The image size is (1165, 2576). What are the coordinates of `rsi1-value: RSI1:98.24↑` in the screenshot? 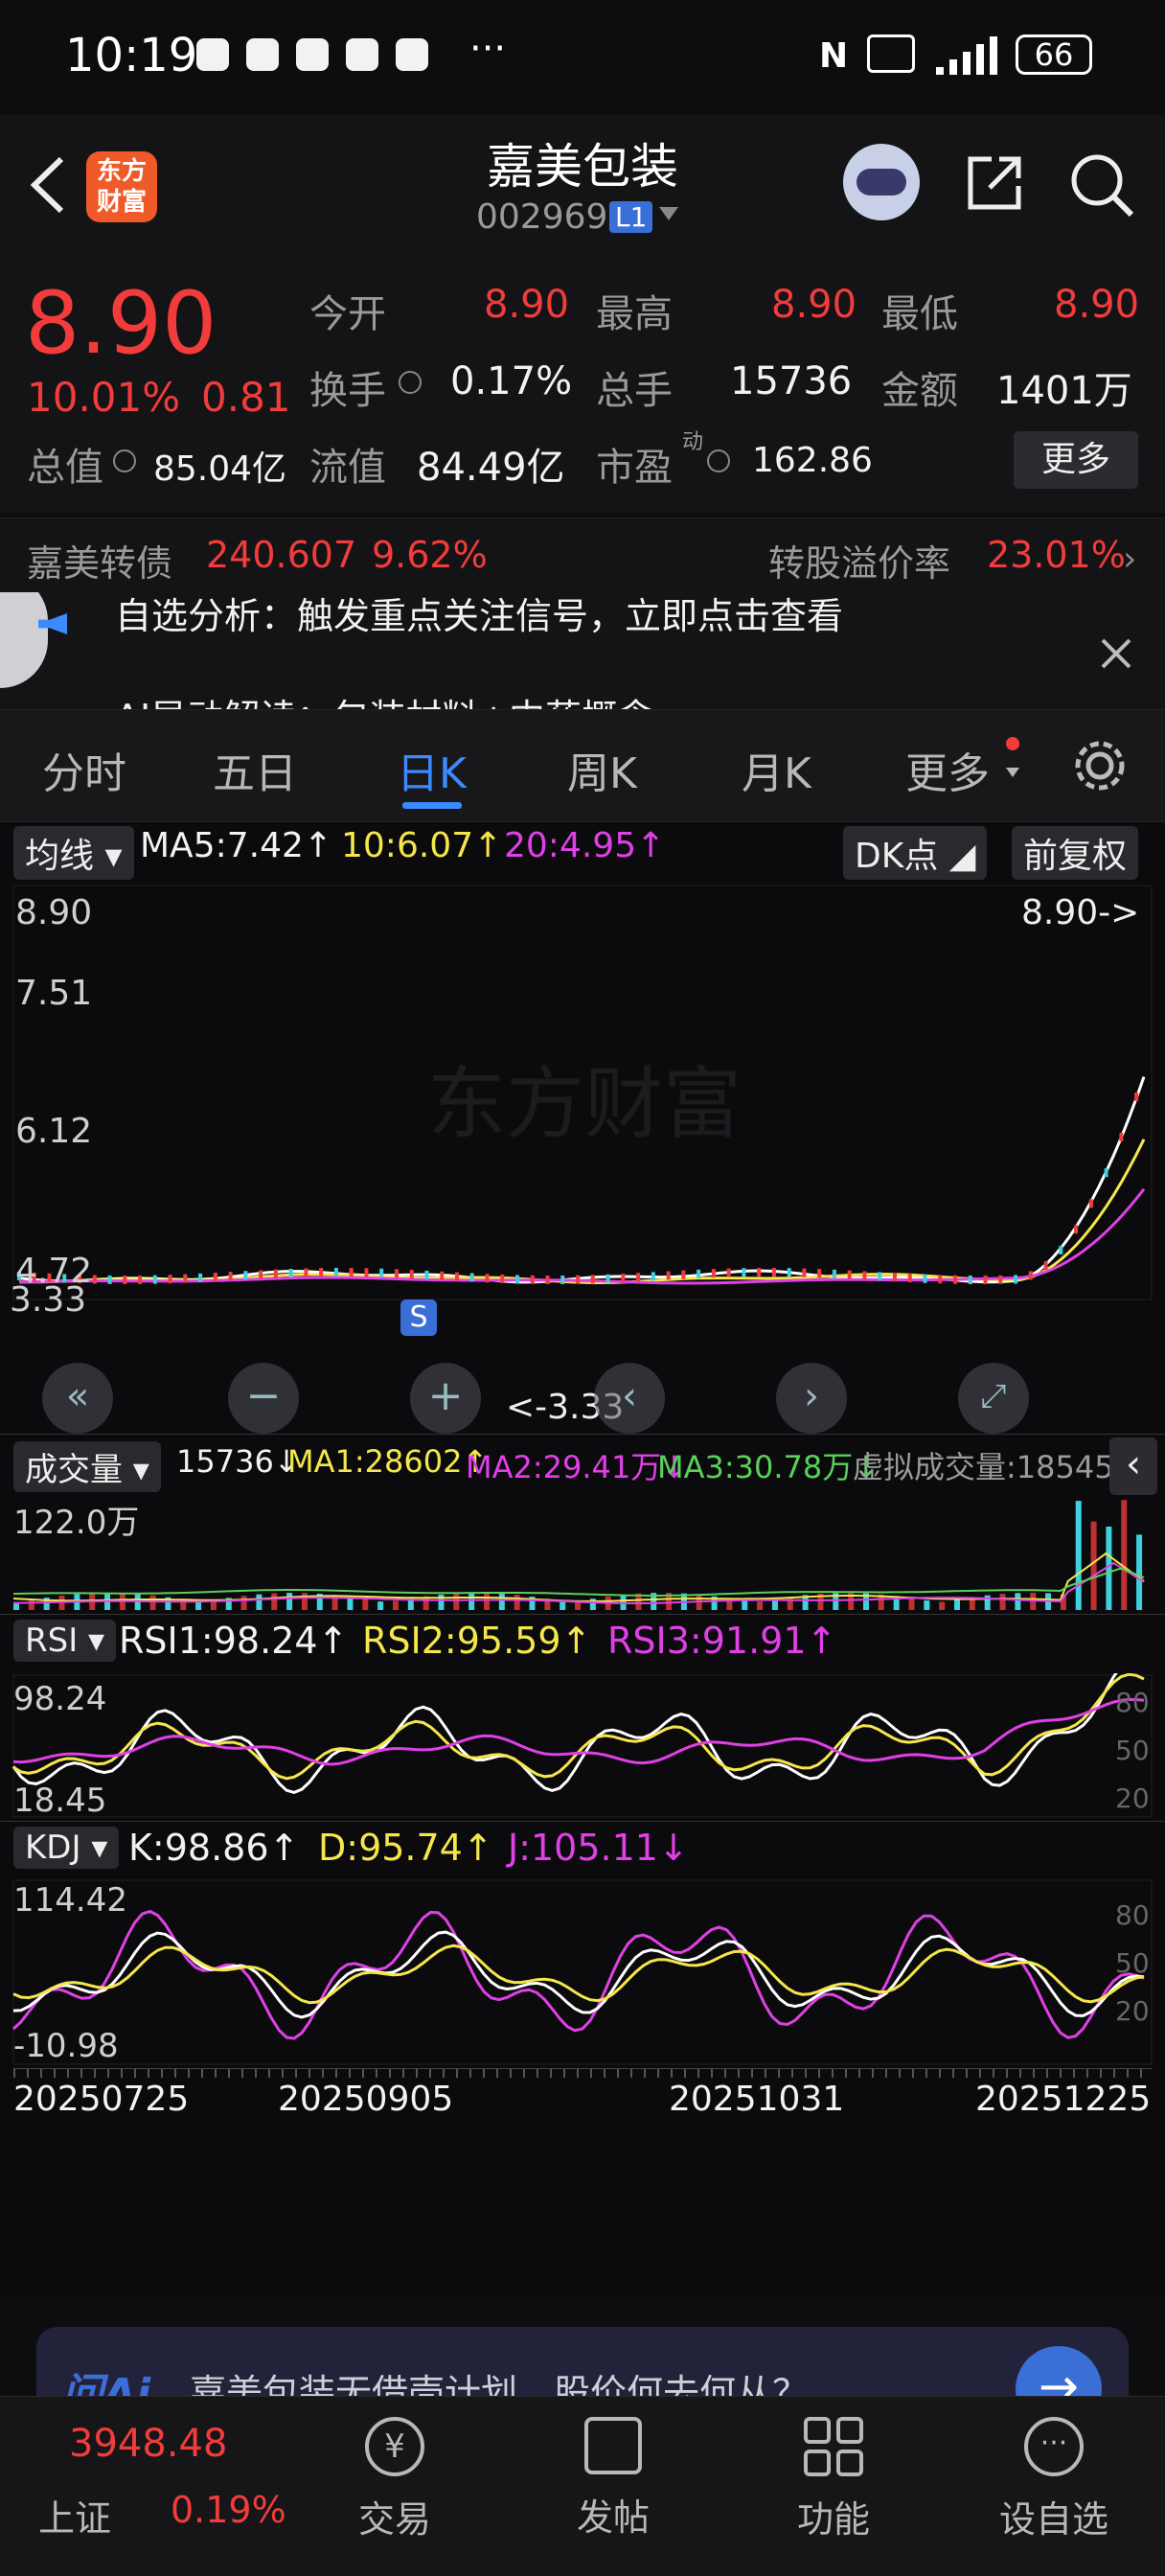 It's located at (234, 1641).